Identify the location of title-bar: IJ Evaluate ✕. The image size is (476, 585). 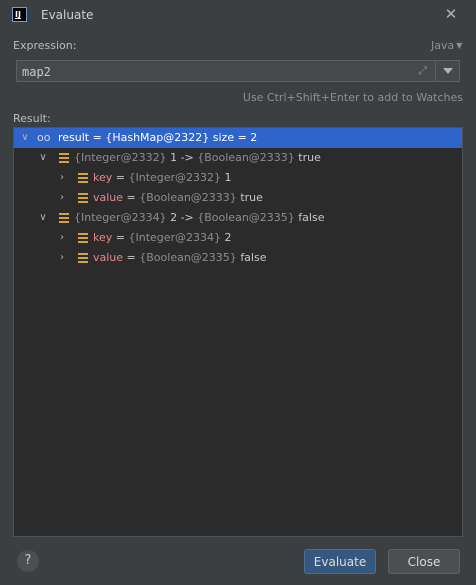
(238, 15).